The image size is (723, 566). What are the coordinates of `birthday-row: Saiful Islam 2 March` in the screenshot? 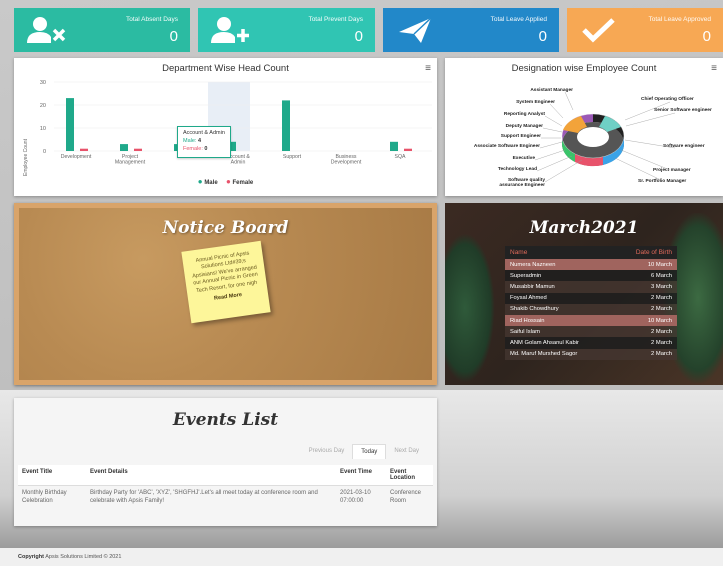 It's located at (591, 332).